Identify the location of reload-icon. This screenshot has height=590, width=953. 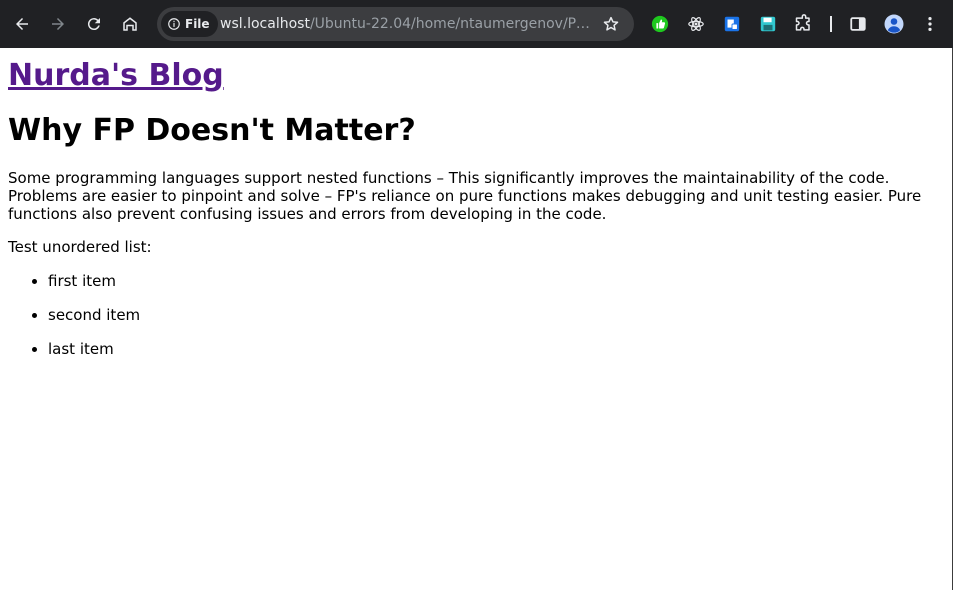
(93, 24).